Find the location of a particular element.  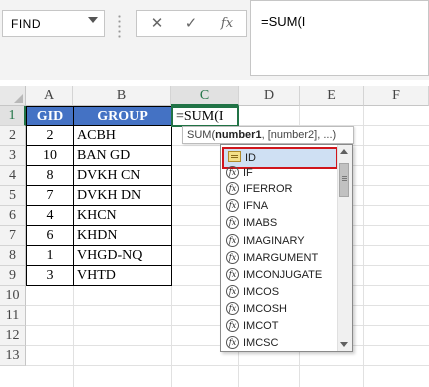

table-name-icon is located at coordinates (234, 156).